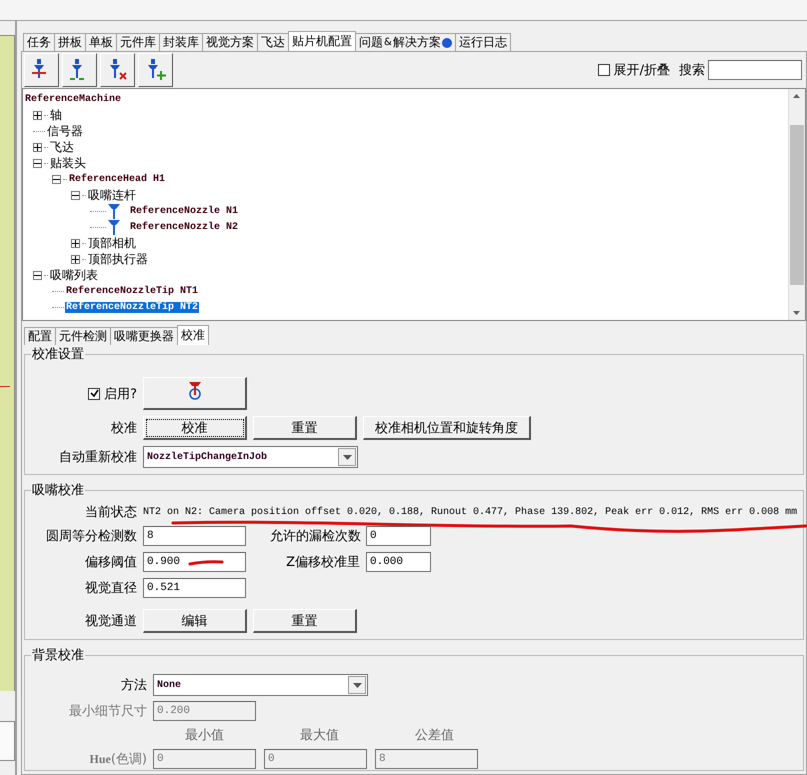  I want to click on tree-item: 贴装头, so click(68, 163).